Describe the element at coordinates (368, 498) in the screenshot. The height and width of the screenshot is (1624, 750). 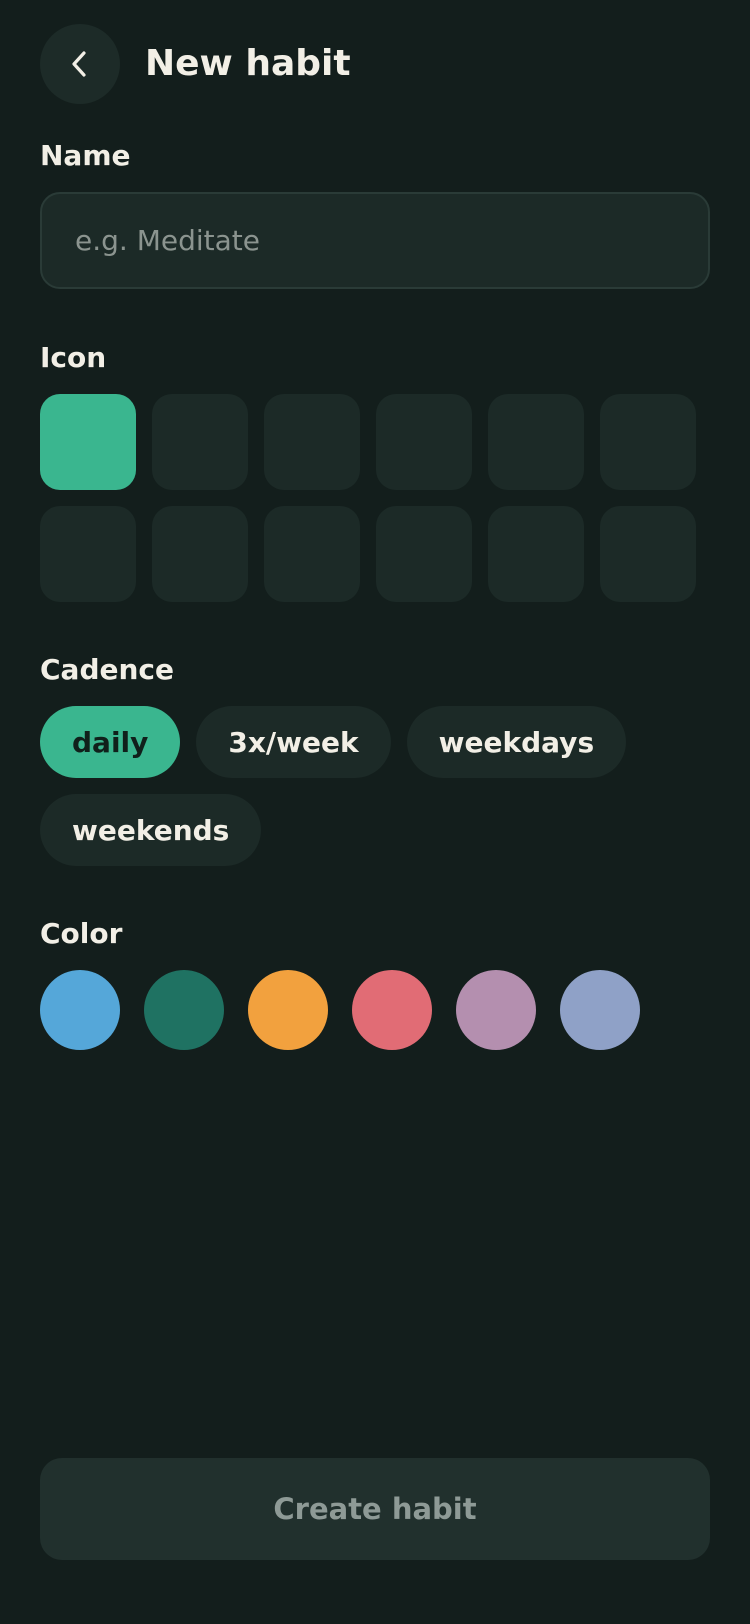
I see `icon-grid` at that location.